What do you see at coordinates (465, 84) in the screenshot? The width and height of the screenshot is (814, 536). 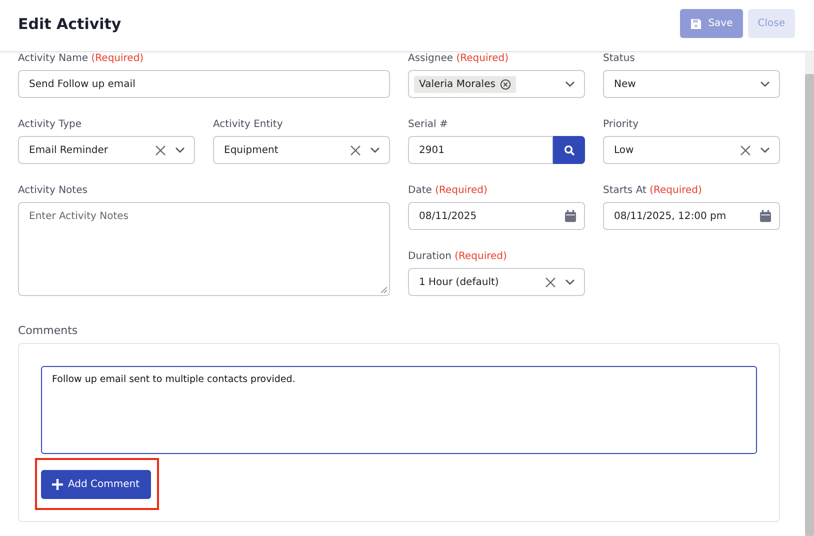 I see `assignee-chip: Valeria Morales` at bounding box center [465, 84].